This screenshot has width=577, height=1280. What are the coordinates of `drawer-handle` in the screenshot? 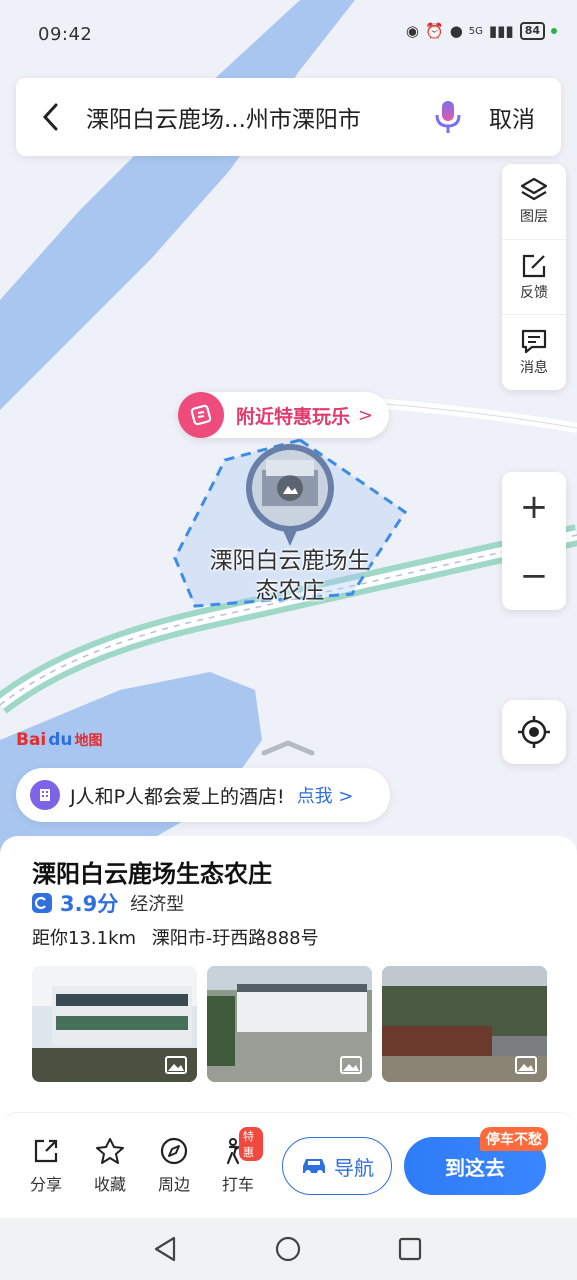 It's located at (288, 750).